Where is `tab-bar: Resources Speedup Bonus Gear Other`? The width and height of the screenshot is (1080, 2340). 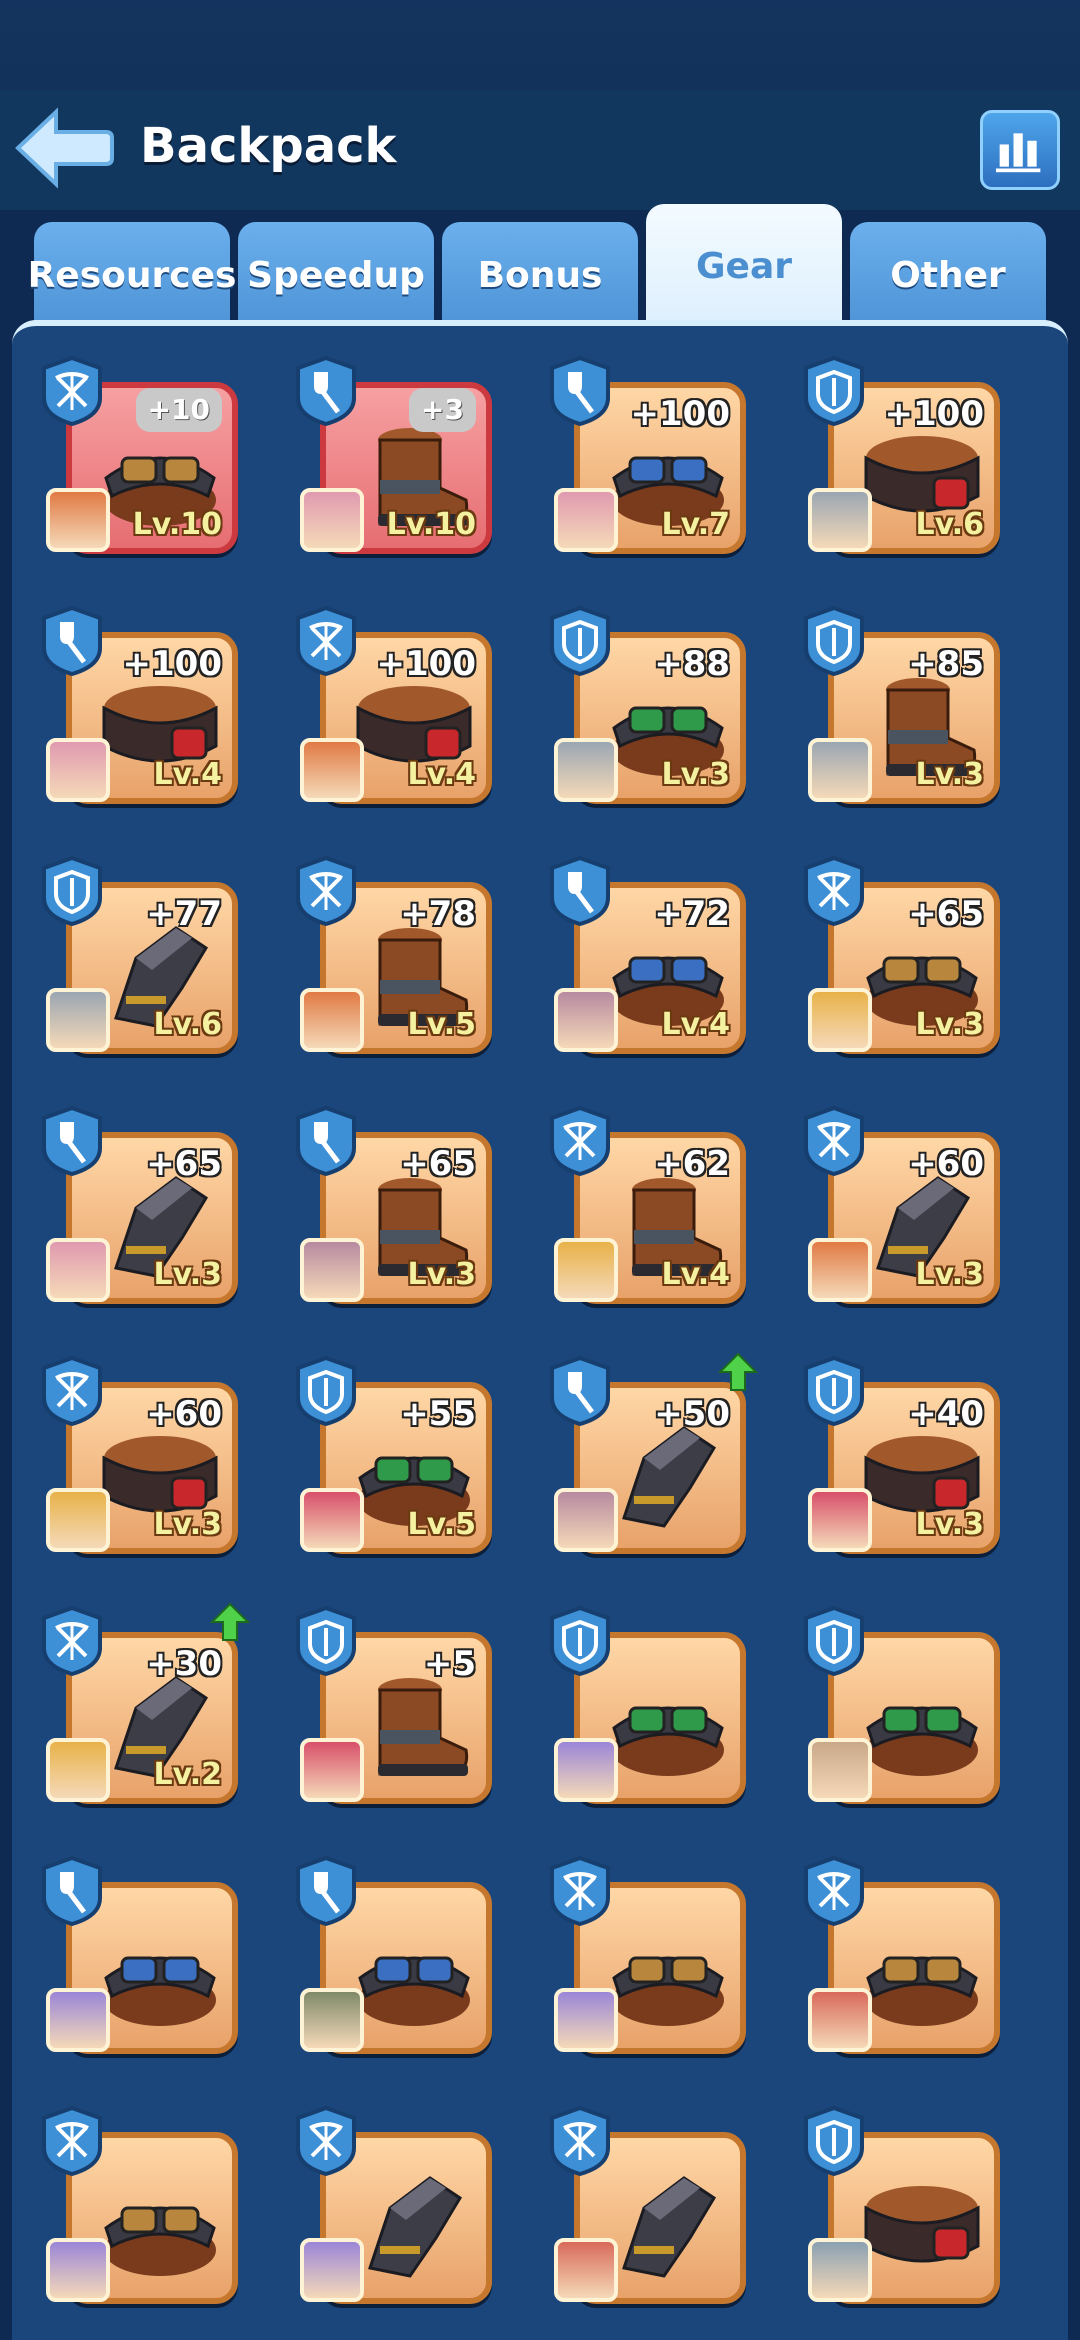 tab-bar: Resources Speedup Bonus Gear Other is located at coordinates (540, 266).